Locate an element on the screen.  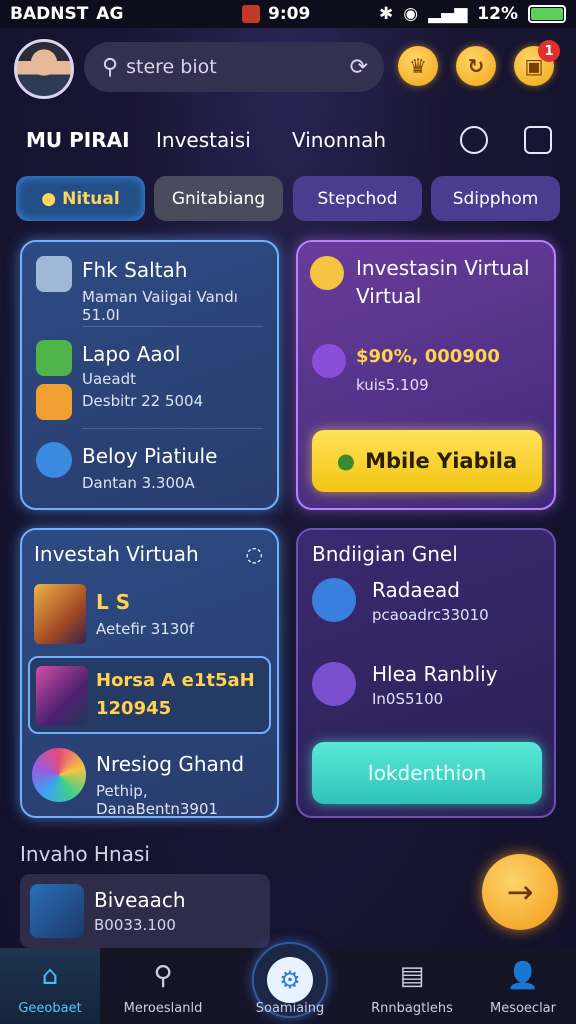
app-header: ⚲ stere biot ⟳ ♛ ↻ ▣ 1 is located at coordinates (288, 69).